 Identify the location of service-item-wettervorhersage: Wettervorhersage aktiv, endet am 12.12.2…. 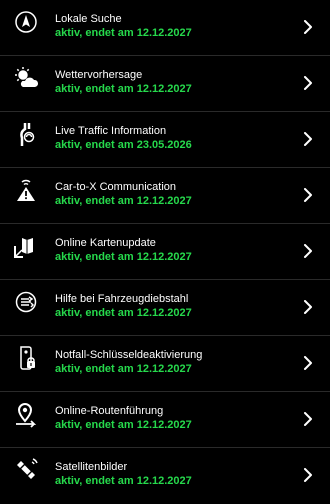
(165, 84).